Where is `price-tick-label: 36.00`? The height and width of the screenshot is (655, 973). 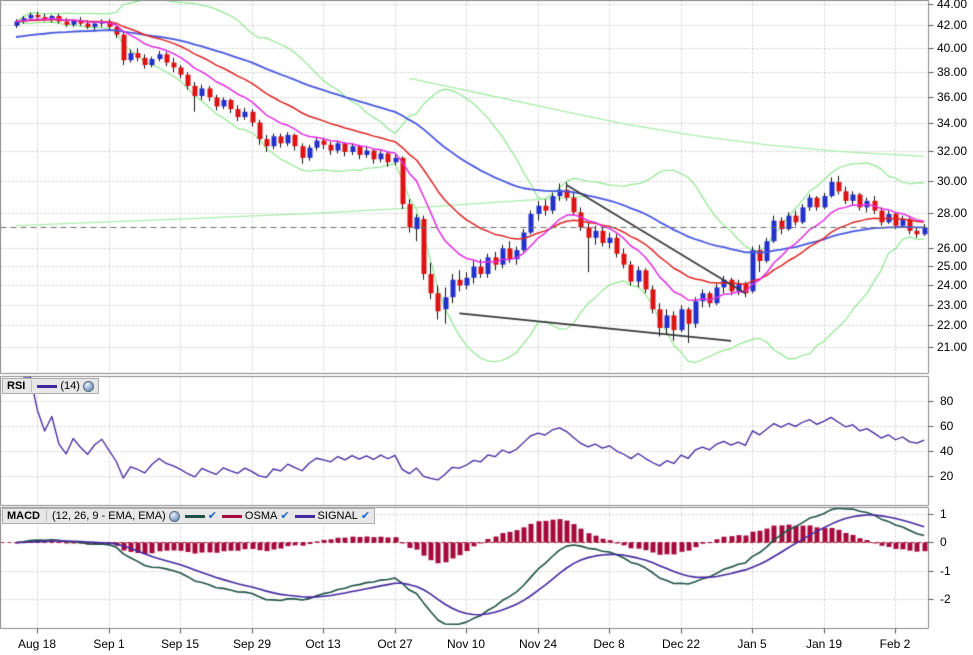
price-tick-label: 36.00 is located at coordinates (952, 97).